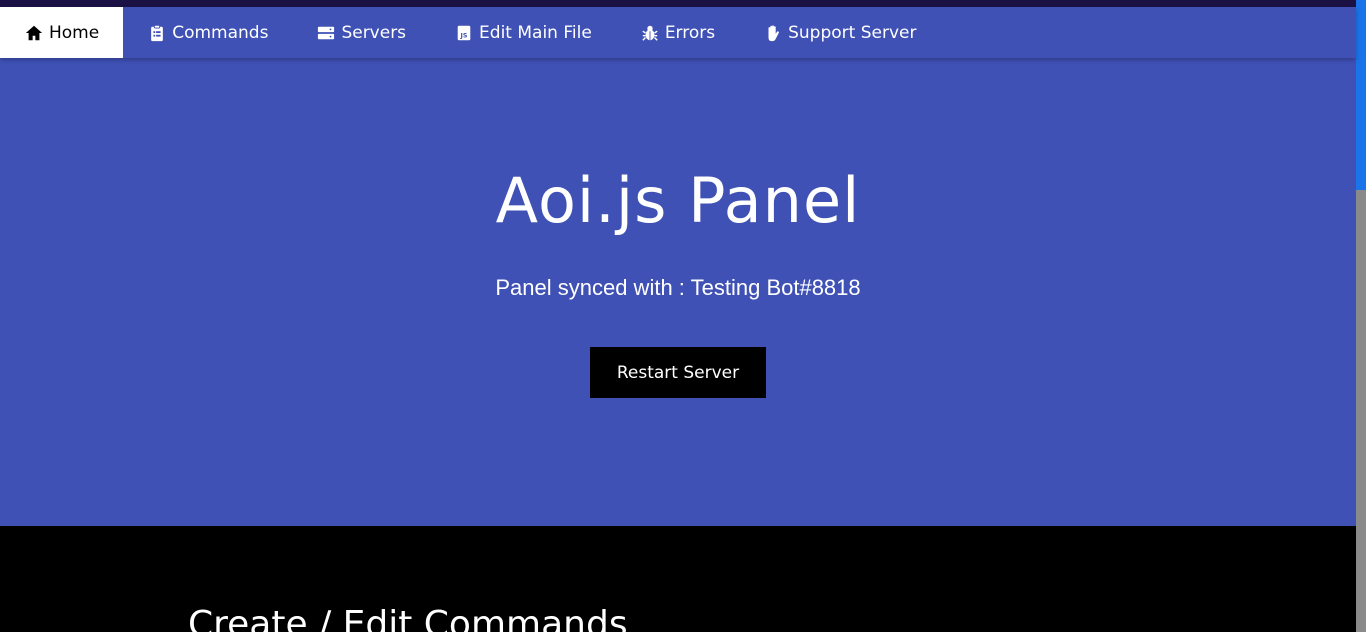  Describe the element at coordinates (74, 32) in the screenshot. I see `nav-item-label: Home` at that location.